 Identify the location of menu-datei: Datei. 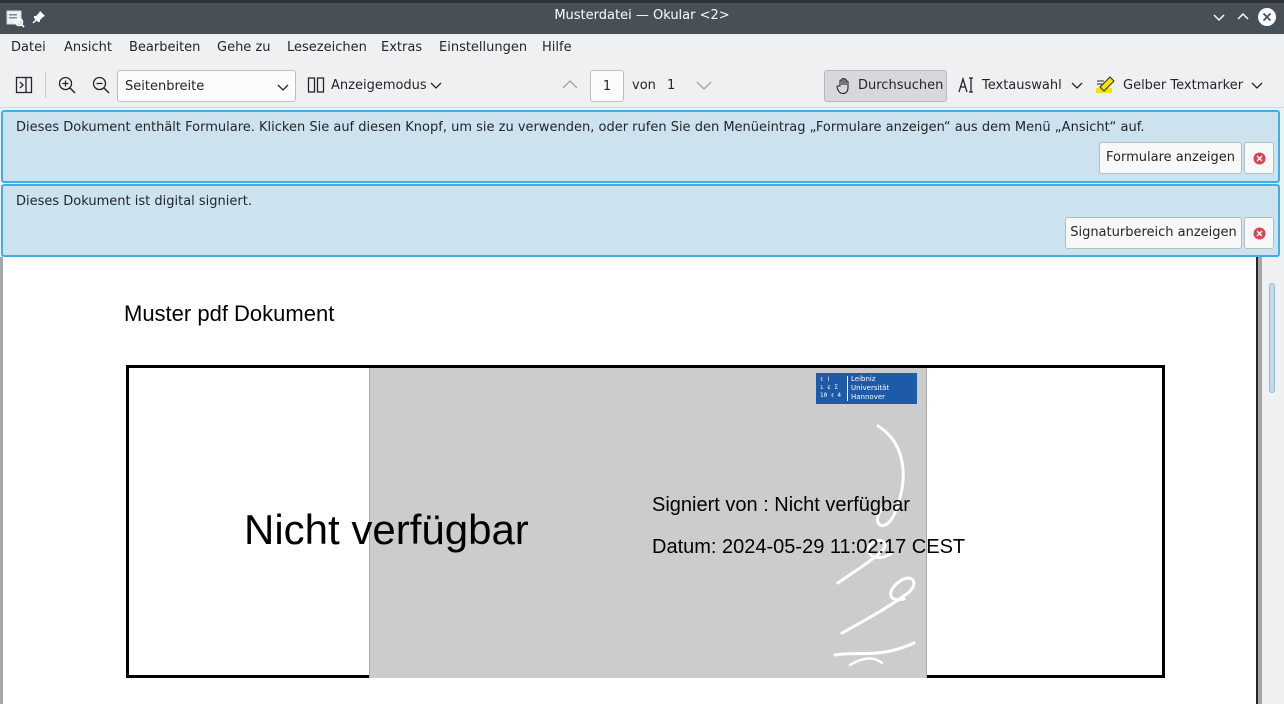
(28, 47).